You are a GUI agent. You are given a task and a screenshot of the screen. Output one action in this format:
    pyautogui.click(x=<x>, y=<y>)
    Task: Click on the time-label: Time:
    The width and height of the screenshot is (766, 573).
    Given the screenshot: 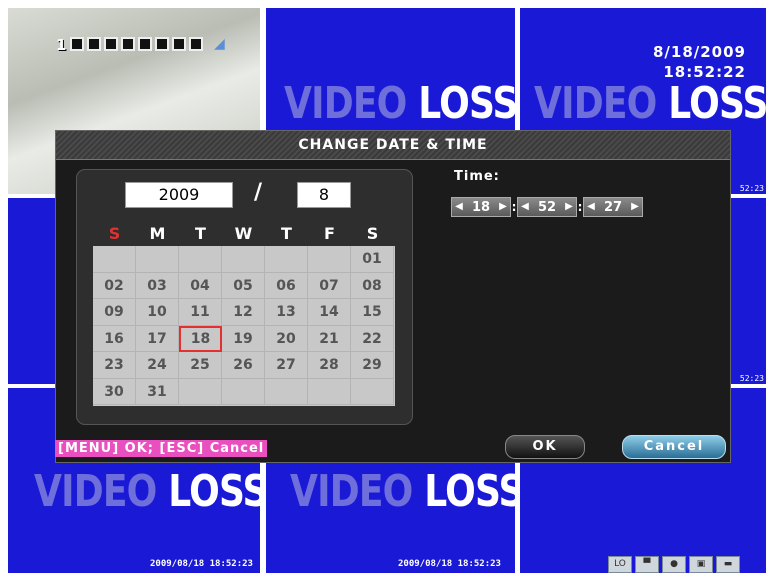 What is the action you would take?
    pyautogui.click(x=477, y=176)
    